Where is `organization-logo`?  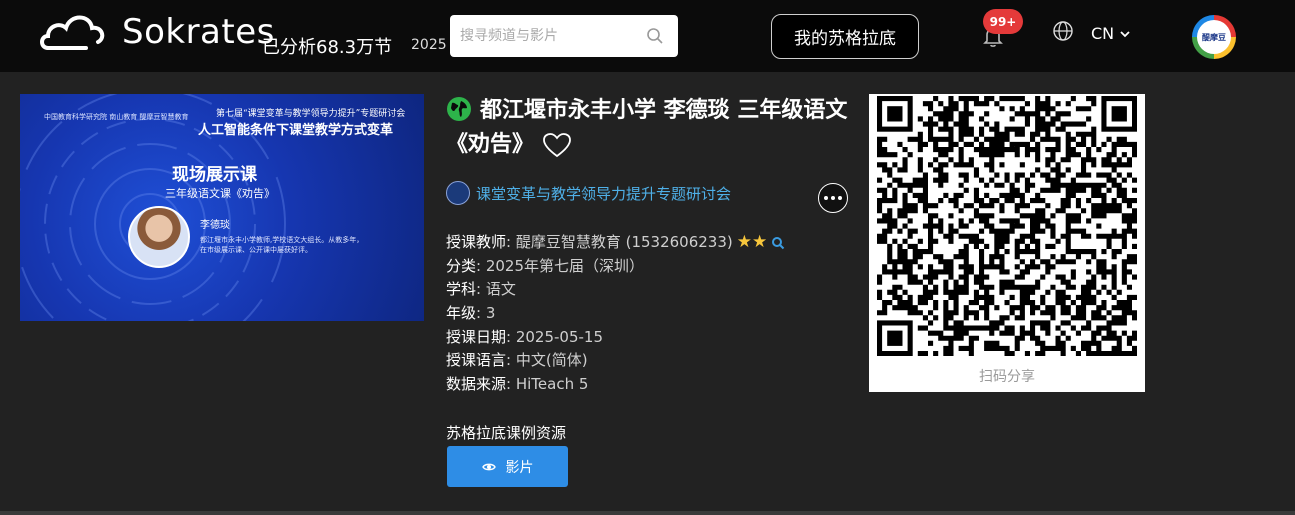 organization-logo is located at coordinates (458, 193).